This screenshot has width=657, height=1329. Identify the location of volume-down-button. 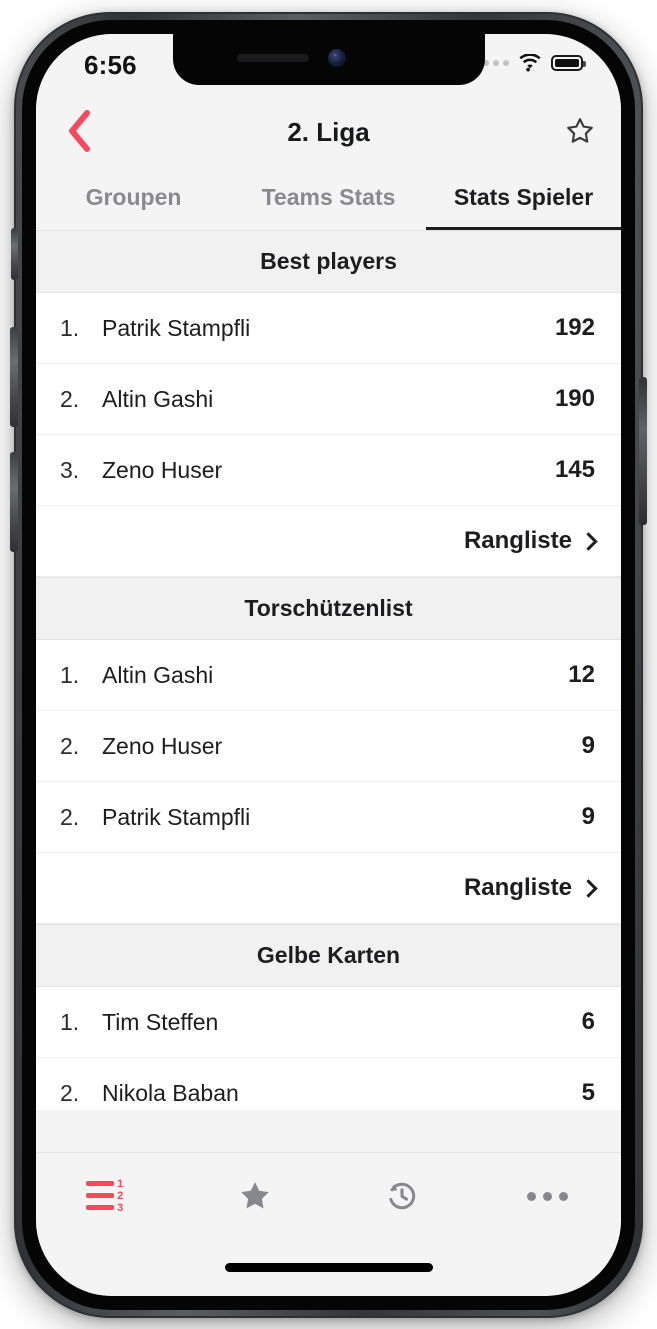
(14, 502).